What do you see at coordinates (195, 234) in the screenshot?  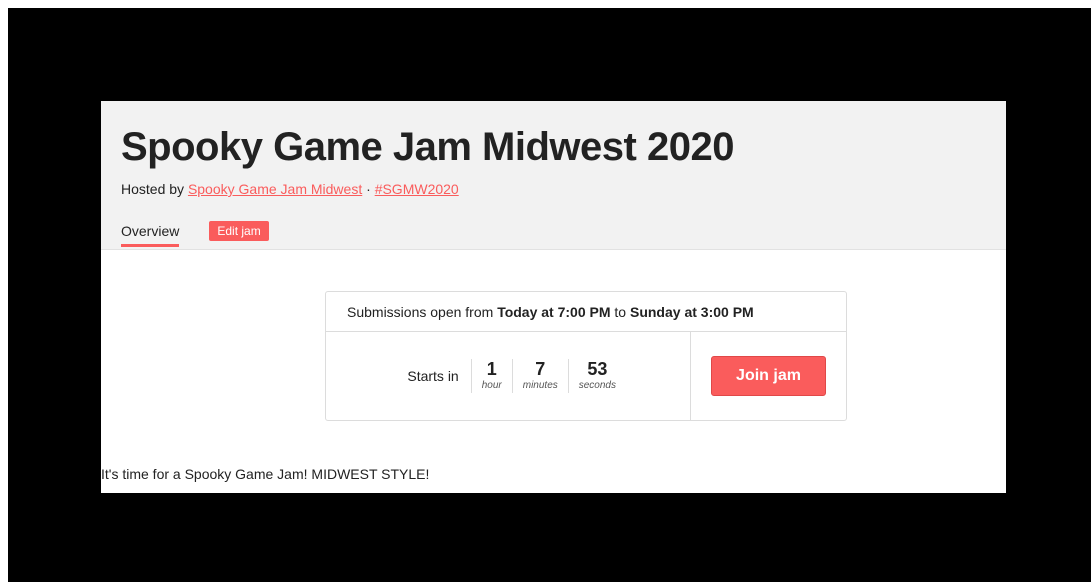 I see `jam-tabs: Overview Edit jam` at bounding box center [195, 234].